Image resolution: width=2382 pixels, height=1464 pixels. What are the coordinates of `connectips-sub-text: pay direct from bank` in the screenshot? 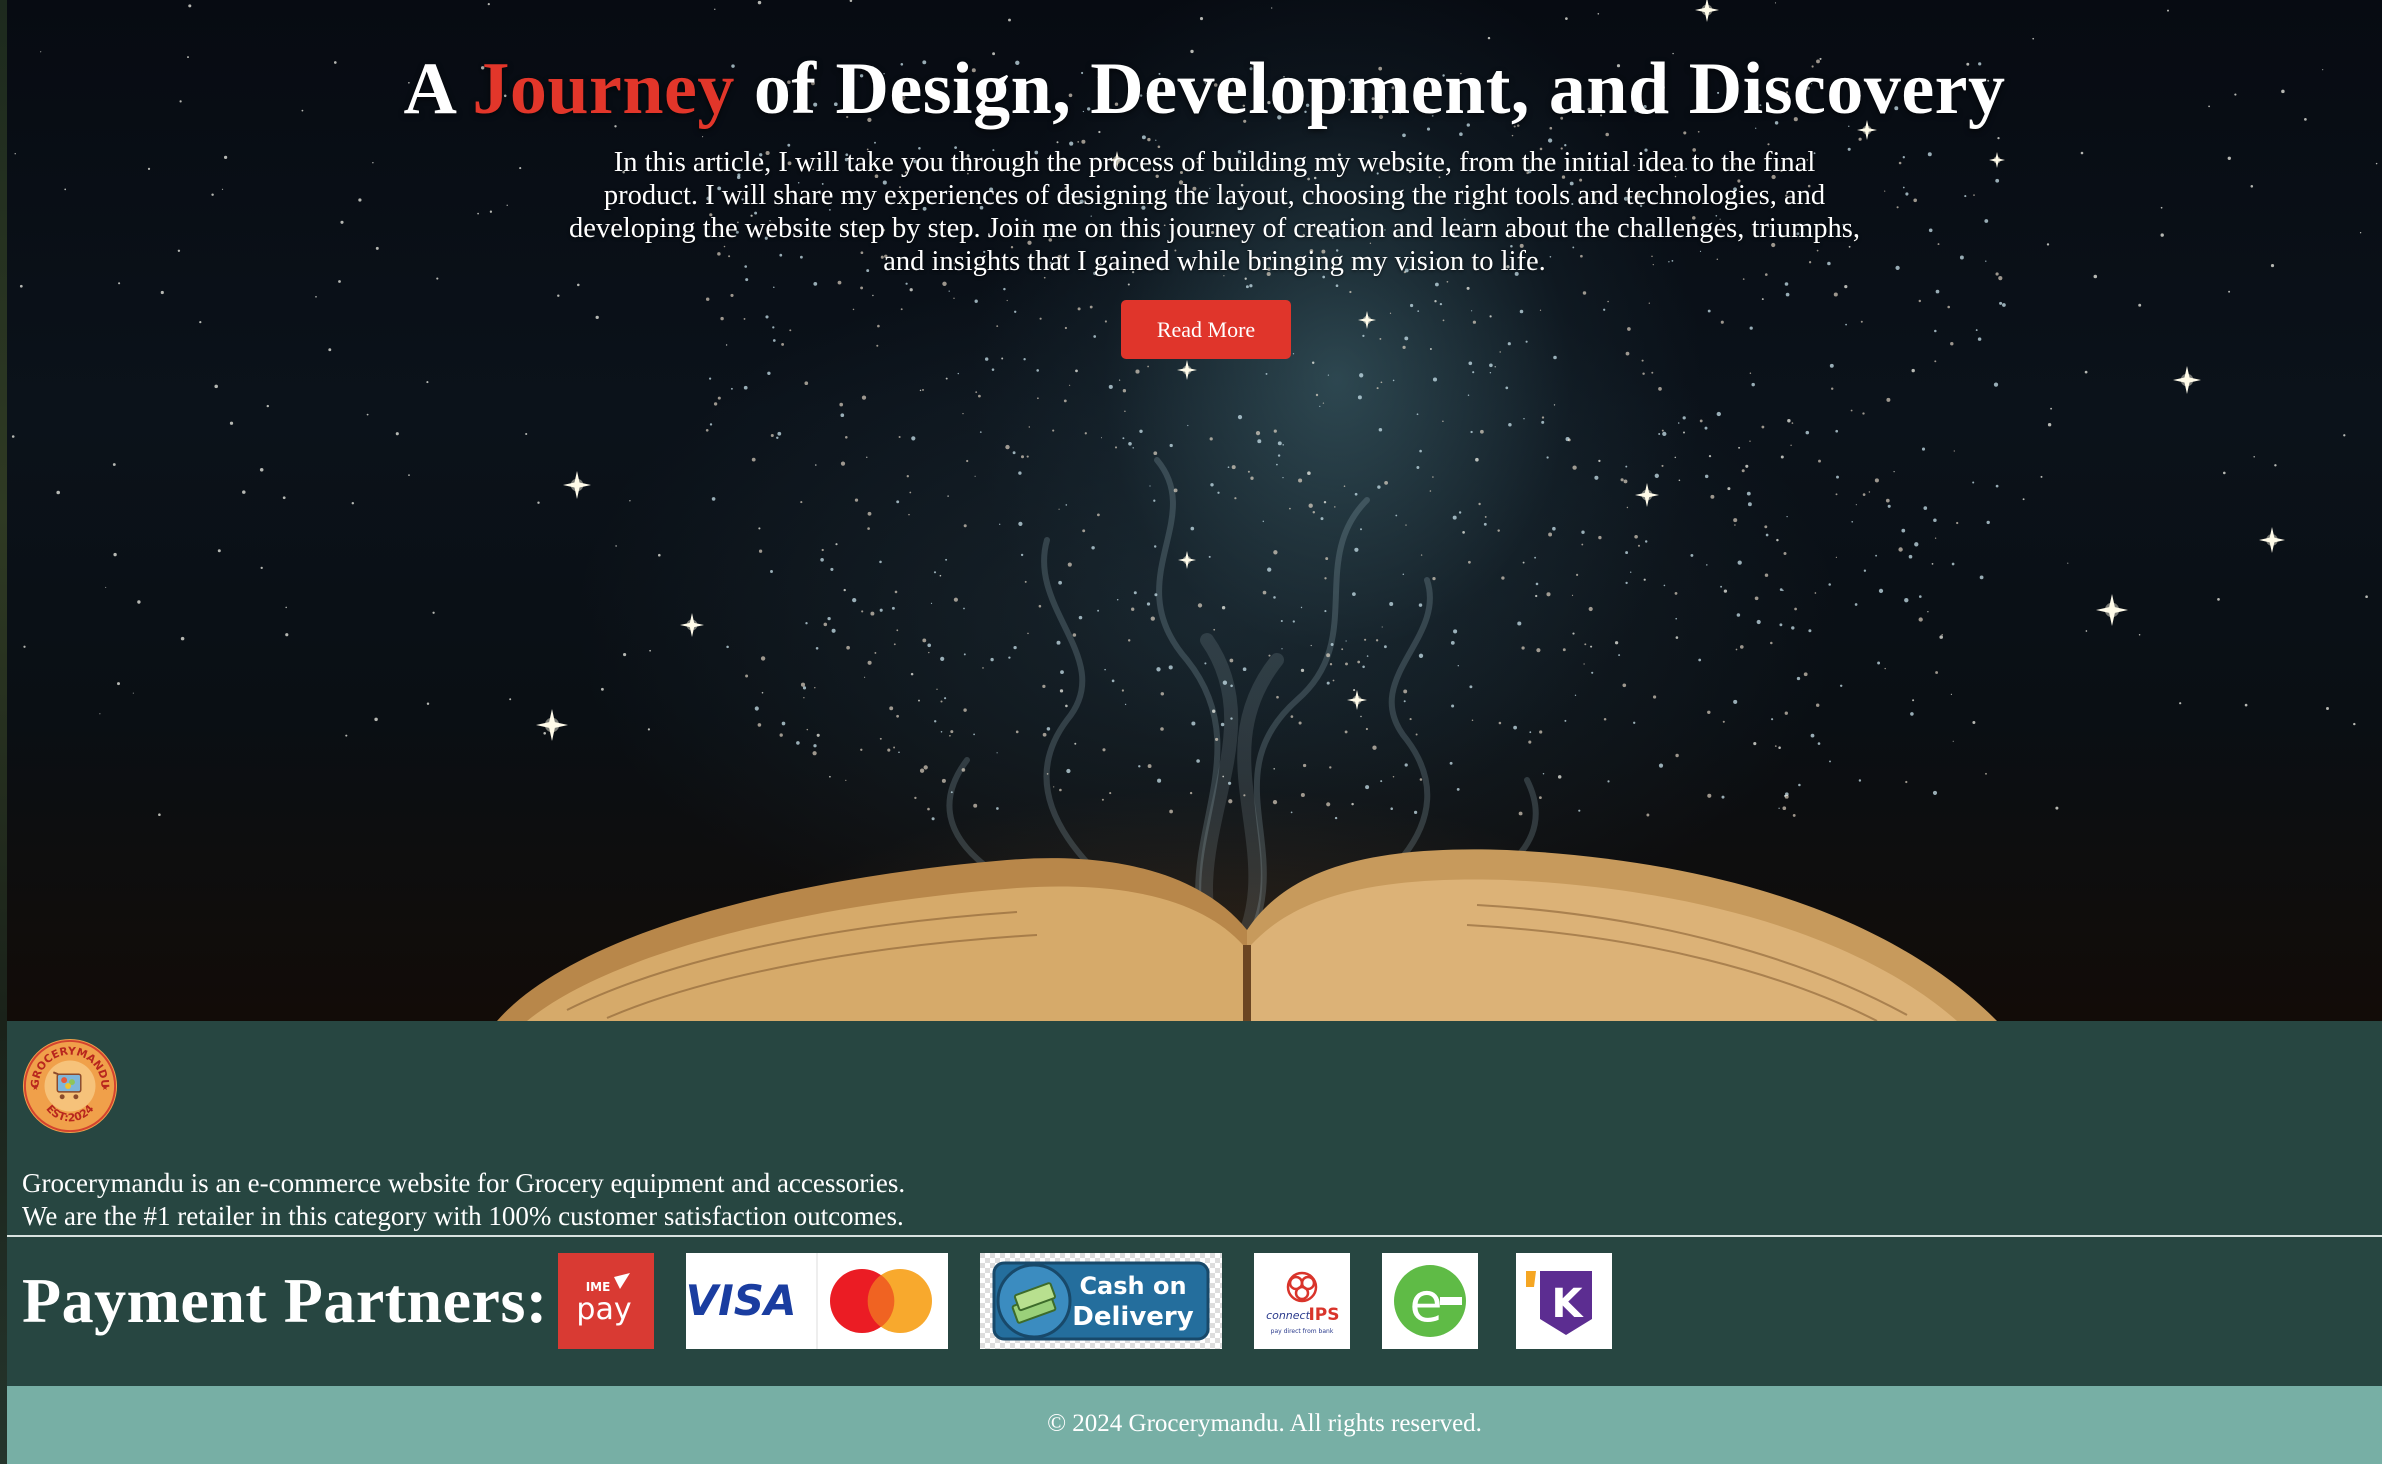 It's located at (1302, 1331).